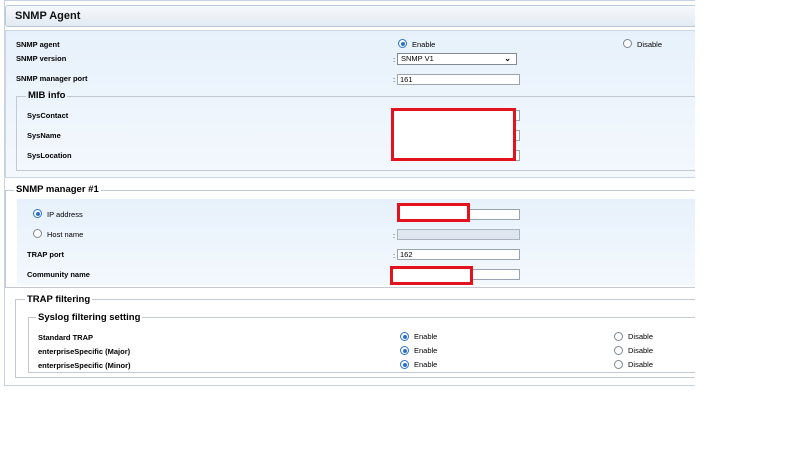 The height and width of the screenshot is (450, 800). What do you see at coordinates (59, 299) in the screenshot?
I see `trap-filtering-legend: TRAP filtering` at bounding box center [59, 299].